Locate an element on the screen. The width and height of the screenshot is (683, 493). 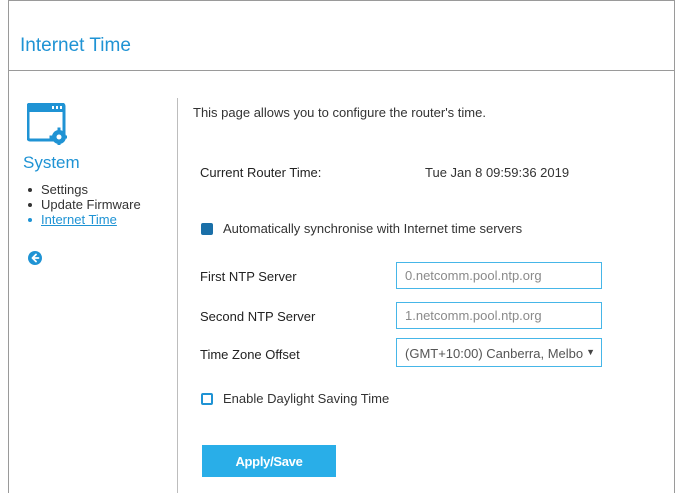
sidebar-item-update-firmware: Update Firmware is located at coordinates (84, 204).